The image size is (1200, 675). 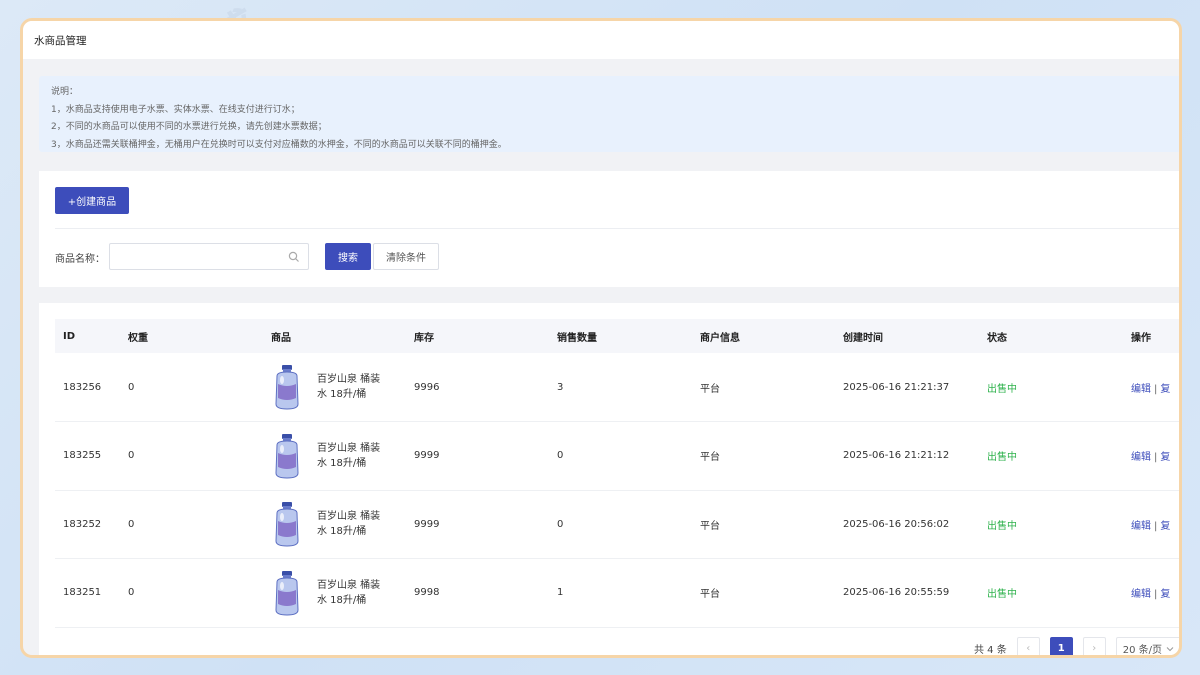 I want to click on cell-id: 183255, so click(x=82, y=456).